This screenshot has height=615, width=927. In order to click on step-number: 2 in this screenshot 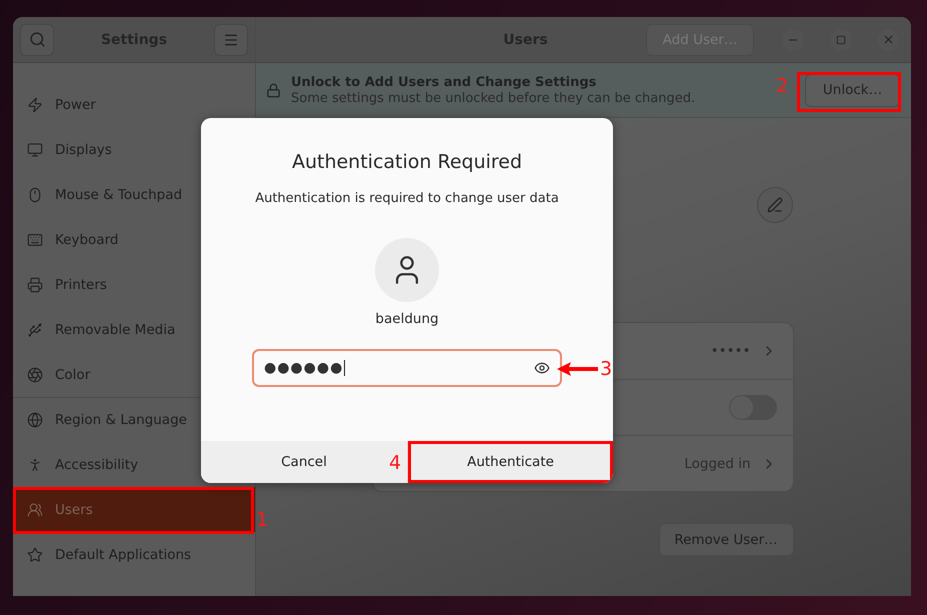, I will do `click(782, 86)`.